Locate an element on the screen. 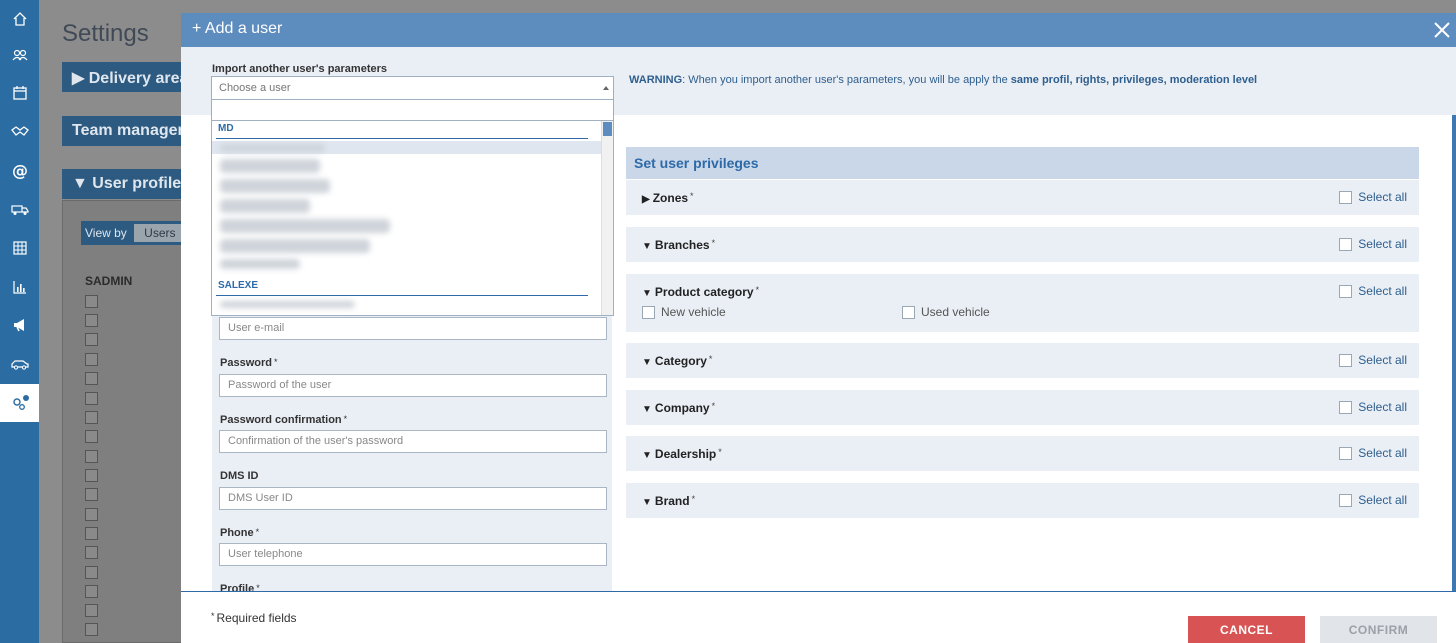 This screenshot has width=1456, height=643. password-confirm-field: Confirmation of the user's password is located at coordinates (413, 441).